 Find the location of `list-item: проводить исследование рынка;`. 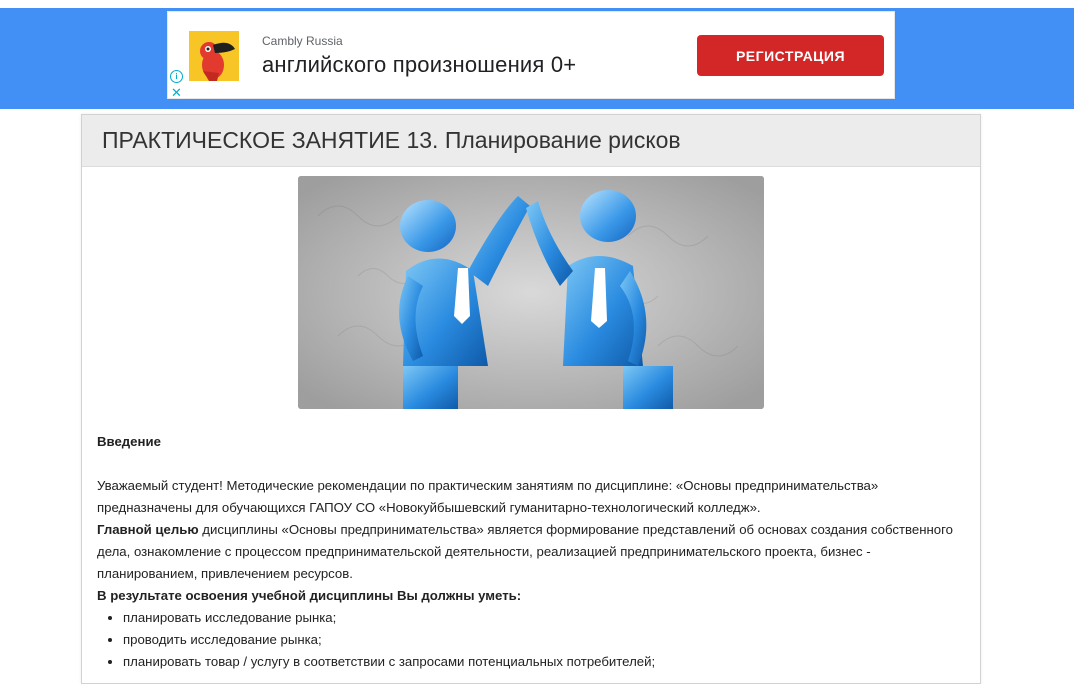

list-item: проводить исследование рынка; is located at coordinates (540, 640).